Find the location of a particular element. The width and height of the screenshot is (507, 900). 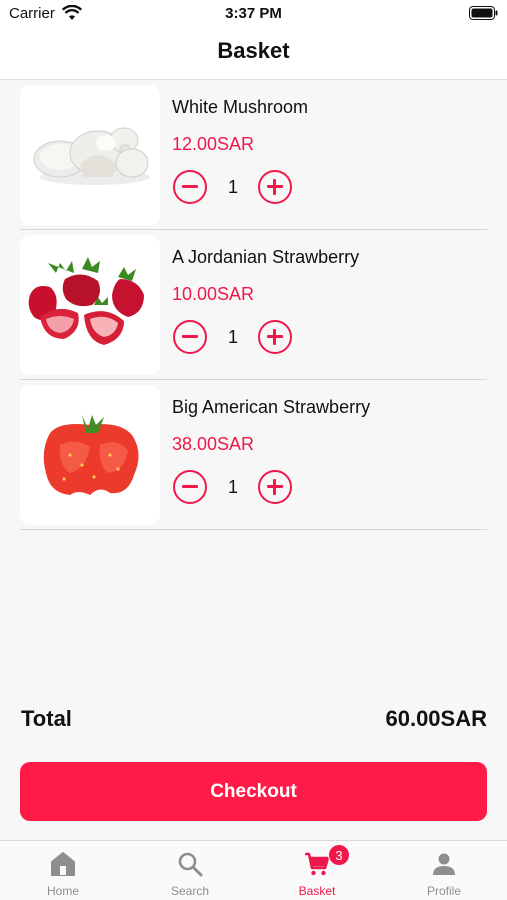

tab-basket: 3 Basket is located at coordinates (317, 870).